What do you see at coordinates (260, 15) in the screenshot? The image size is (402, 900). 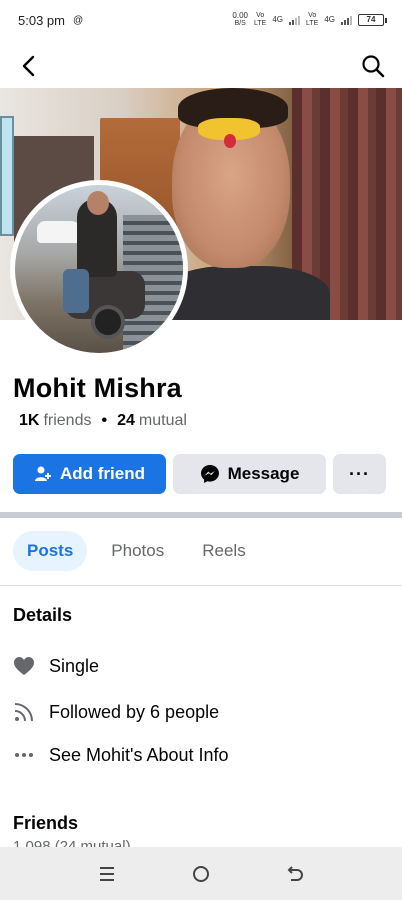 I see `sim1-volte-top: Vo` at bounding box center [260, 15].